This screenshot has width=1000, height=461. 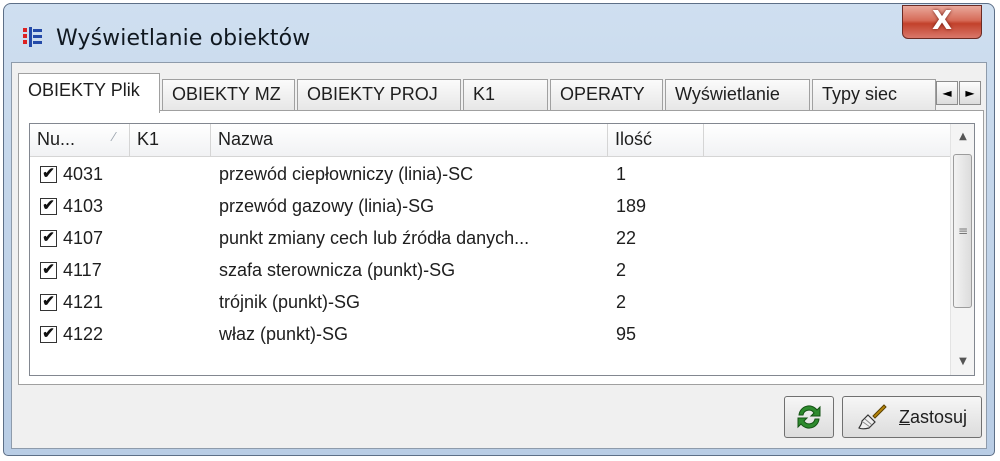 What do you see at coordinates (904, 417) in the screenshot?
I see `apply-accelerator: Z` at bounding box center [904, 417].